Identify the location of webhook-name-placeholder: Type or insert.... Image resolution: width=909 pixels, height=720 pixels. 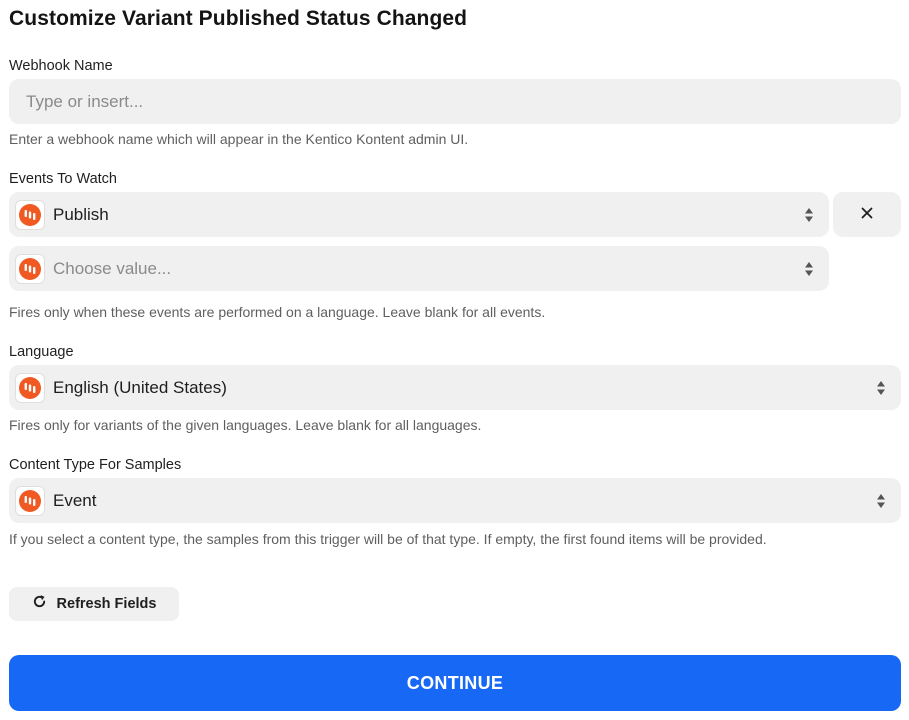
(85, 101).